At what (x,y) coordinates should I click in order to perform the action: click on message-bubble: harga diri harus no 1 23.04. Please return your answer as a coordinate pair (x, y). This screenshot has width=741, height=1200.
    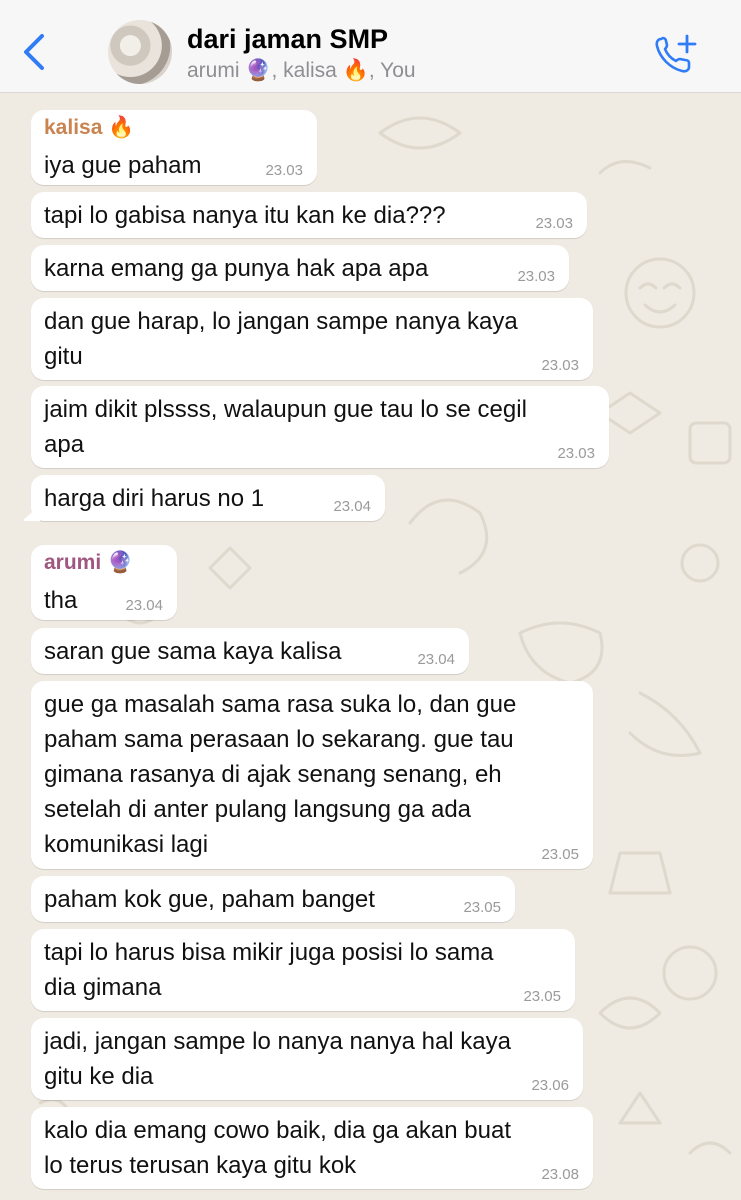
    Looking at the image, I should click on (208, 498).